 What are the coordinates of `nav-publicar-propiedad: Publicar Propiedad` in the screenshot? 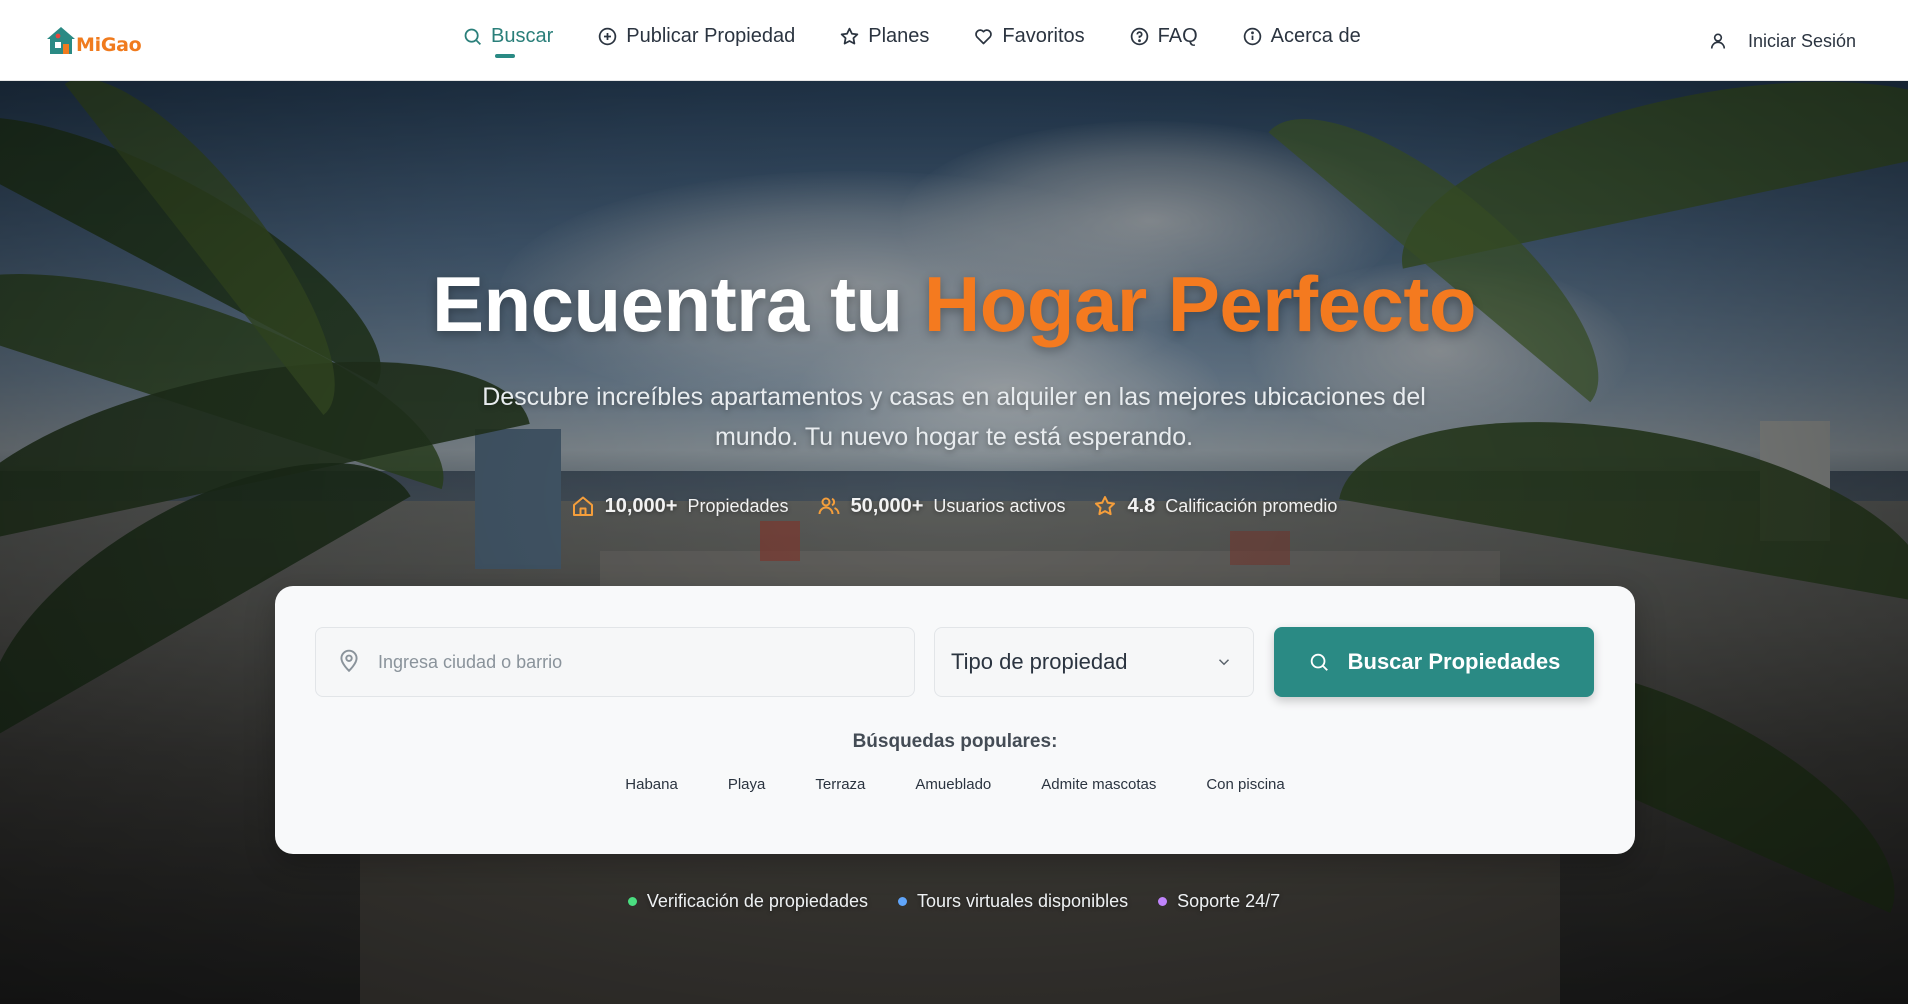 It's located at (696, 36).